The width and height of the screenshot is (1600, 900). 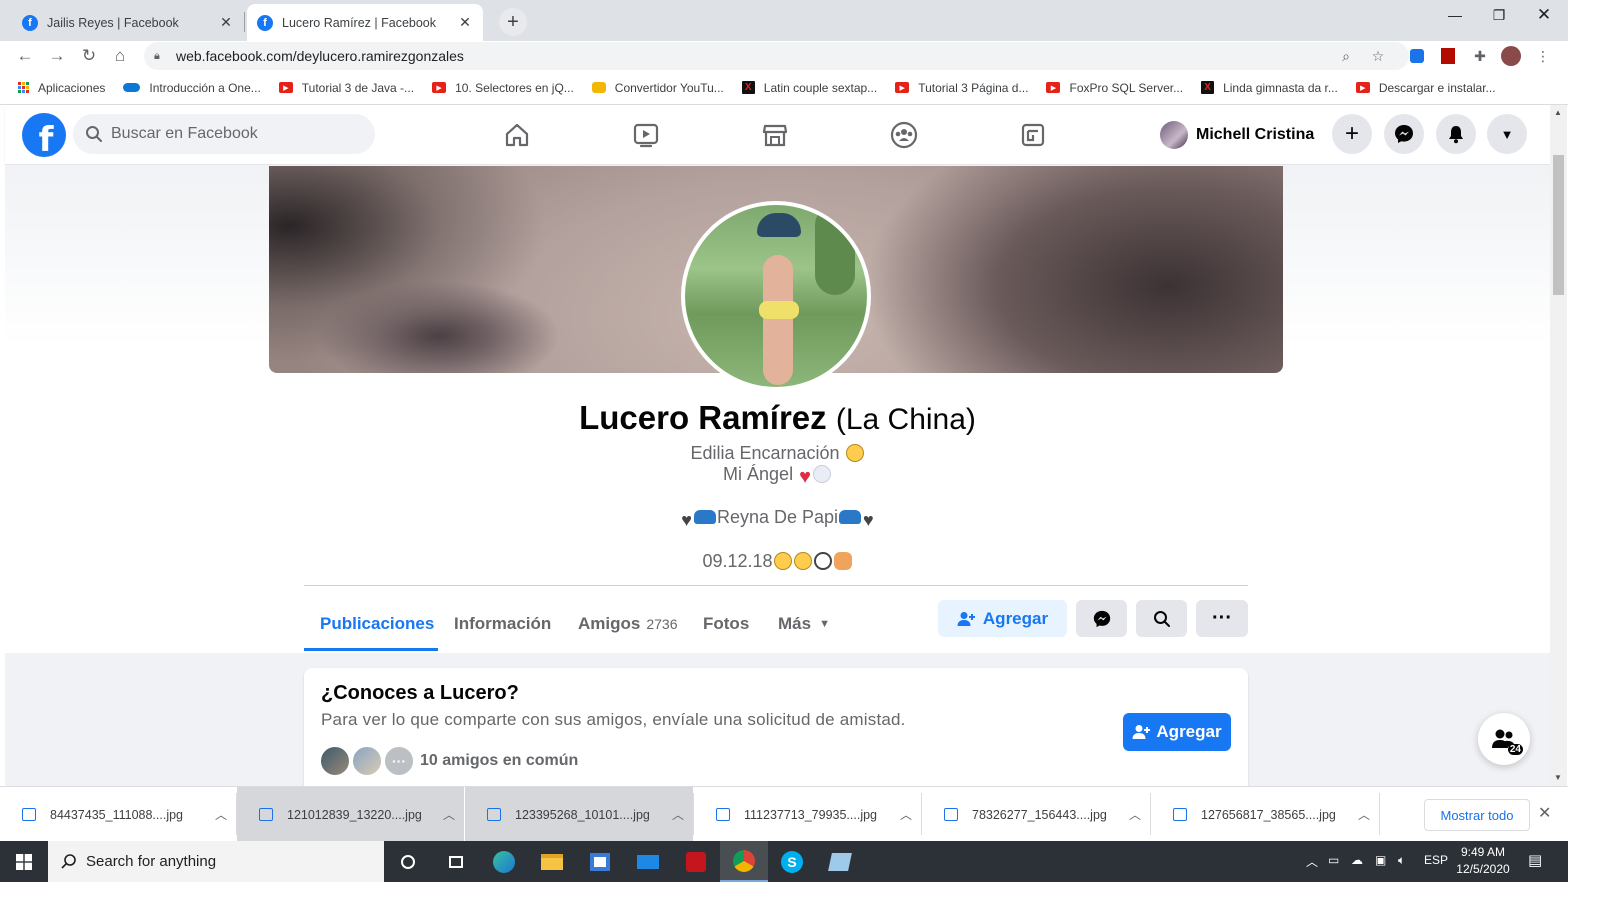 I want to click on extensions-puzzle-icon: ✚, so click(x=1480, y=56).